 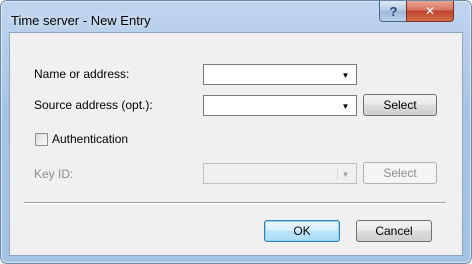 What do you see at coordinates (235, 203) in the screenshot?
I see `separator-line` at bounding box center [235, 203].